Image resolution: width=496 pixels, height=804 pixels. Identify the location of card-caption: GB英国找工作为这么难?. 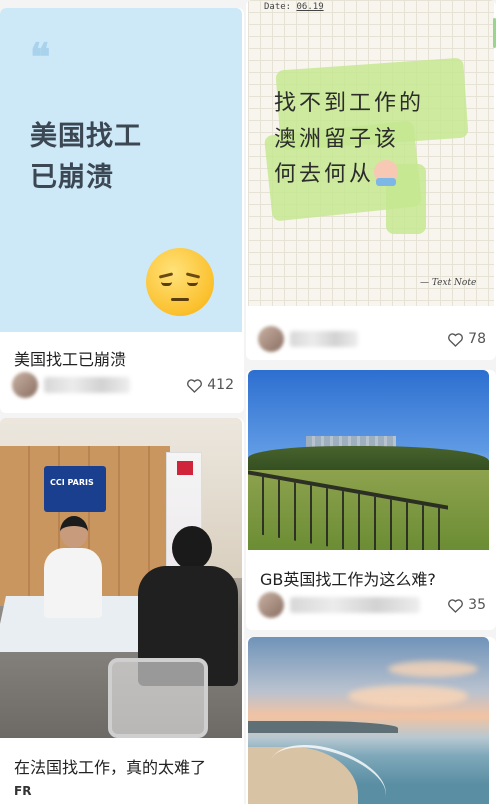
(348, 578).